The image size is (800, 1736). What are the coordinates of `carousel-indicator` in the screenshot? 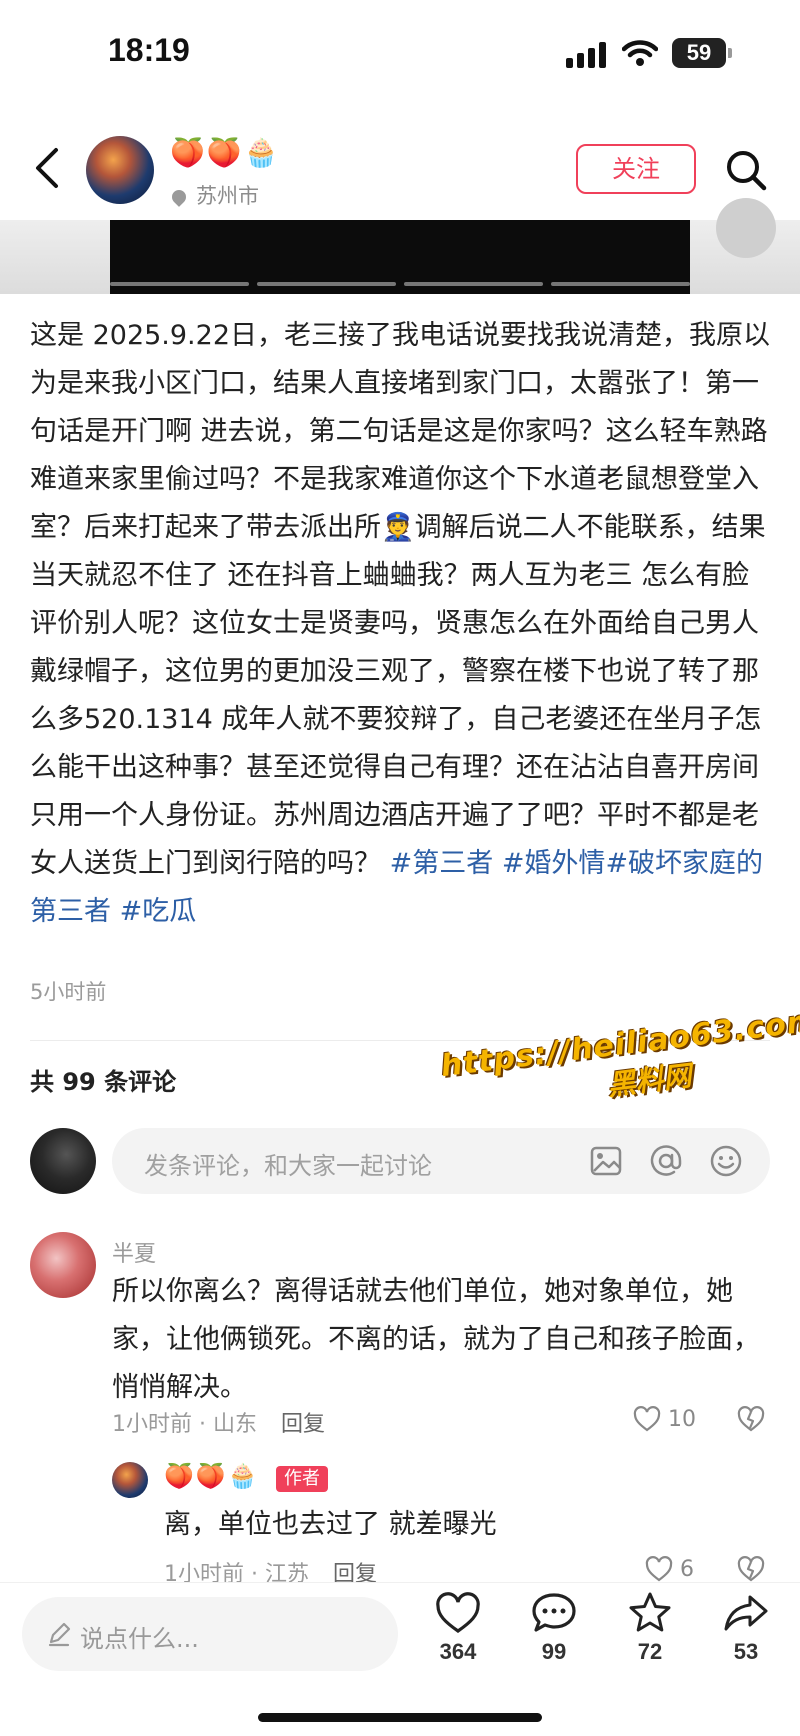 It's located at (400, 284).